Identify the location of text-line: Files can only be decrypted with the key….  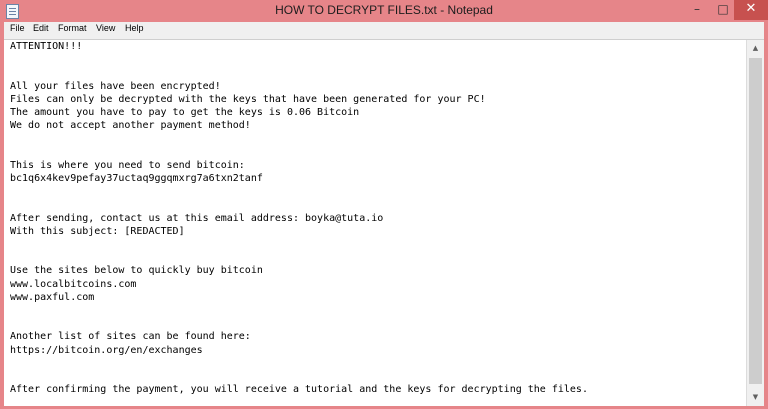
(248, 99).